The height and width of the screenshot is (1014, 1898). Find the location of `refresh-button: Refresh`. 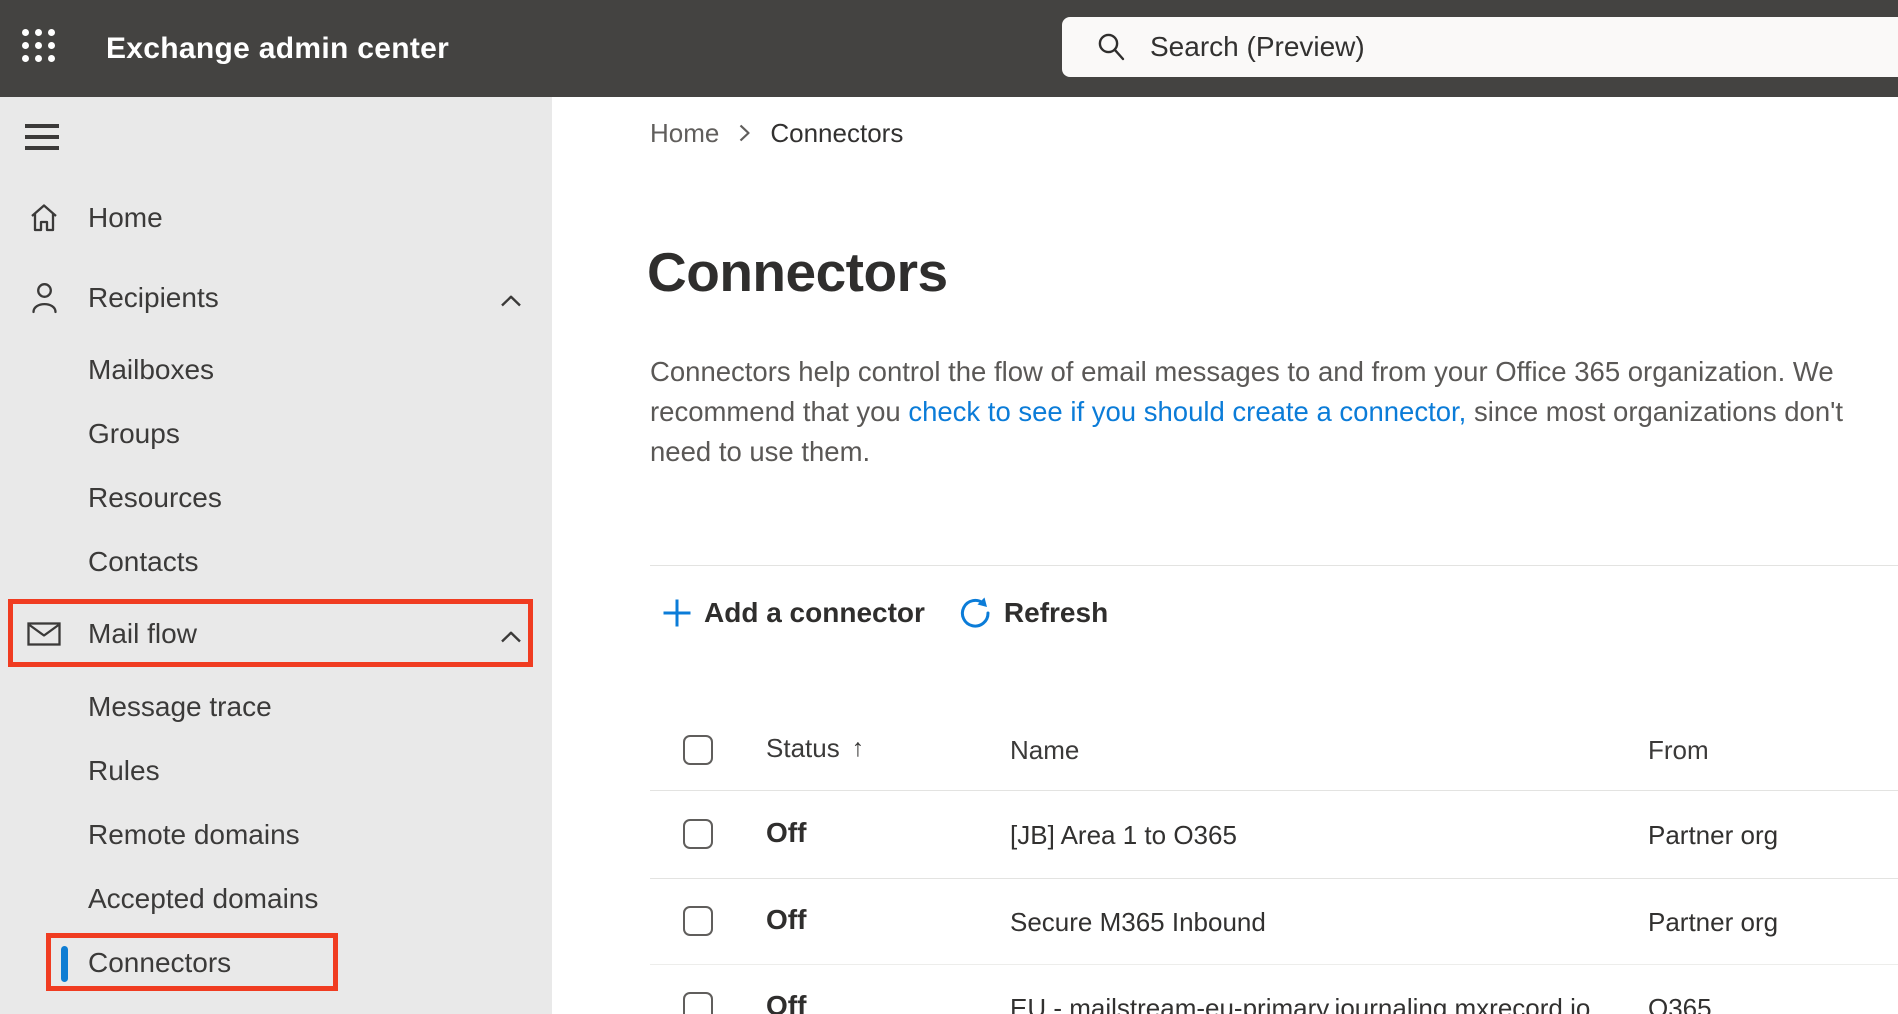

refresh-button: Refresh is located at coordinates (1033, 613).